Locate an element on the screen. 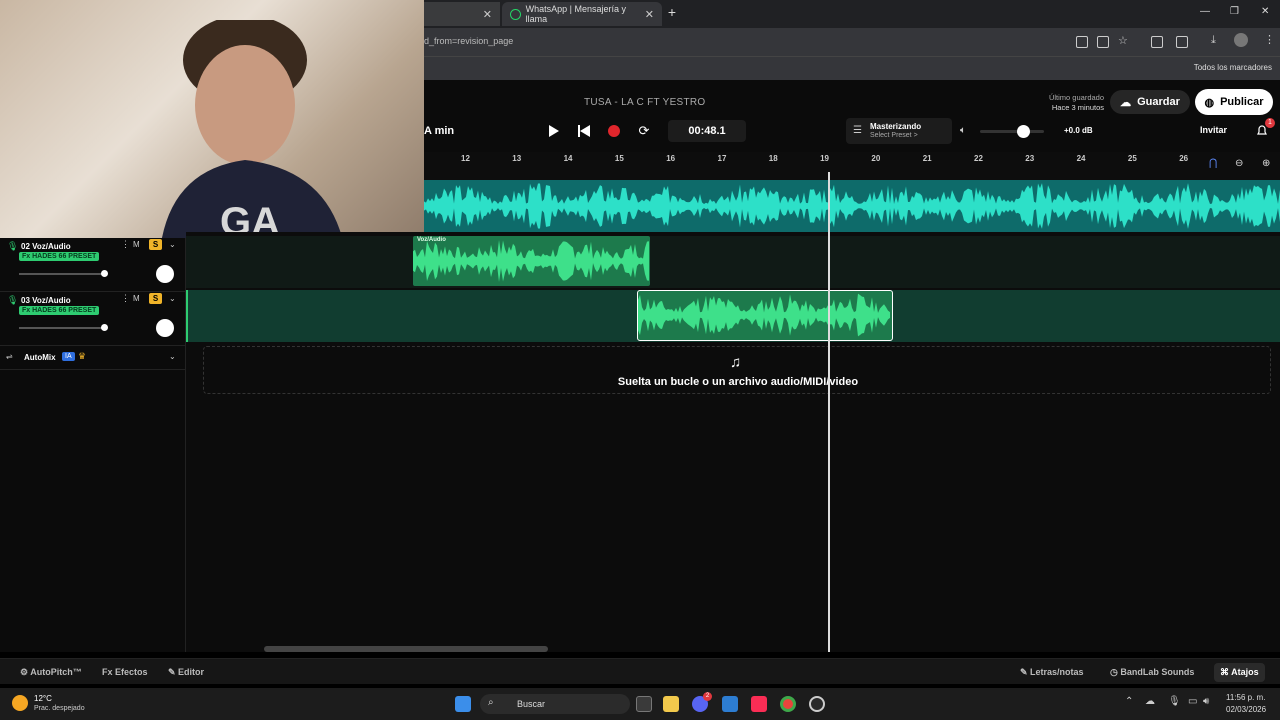 The width and height of the screenshot is (1280, 720). editor-button: ✎ Editor is located at coordinates (186, 672).